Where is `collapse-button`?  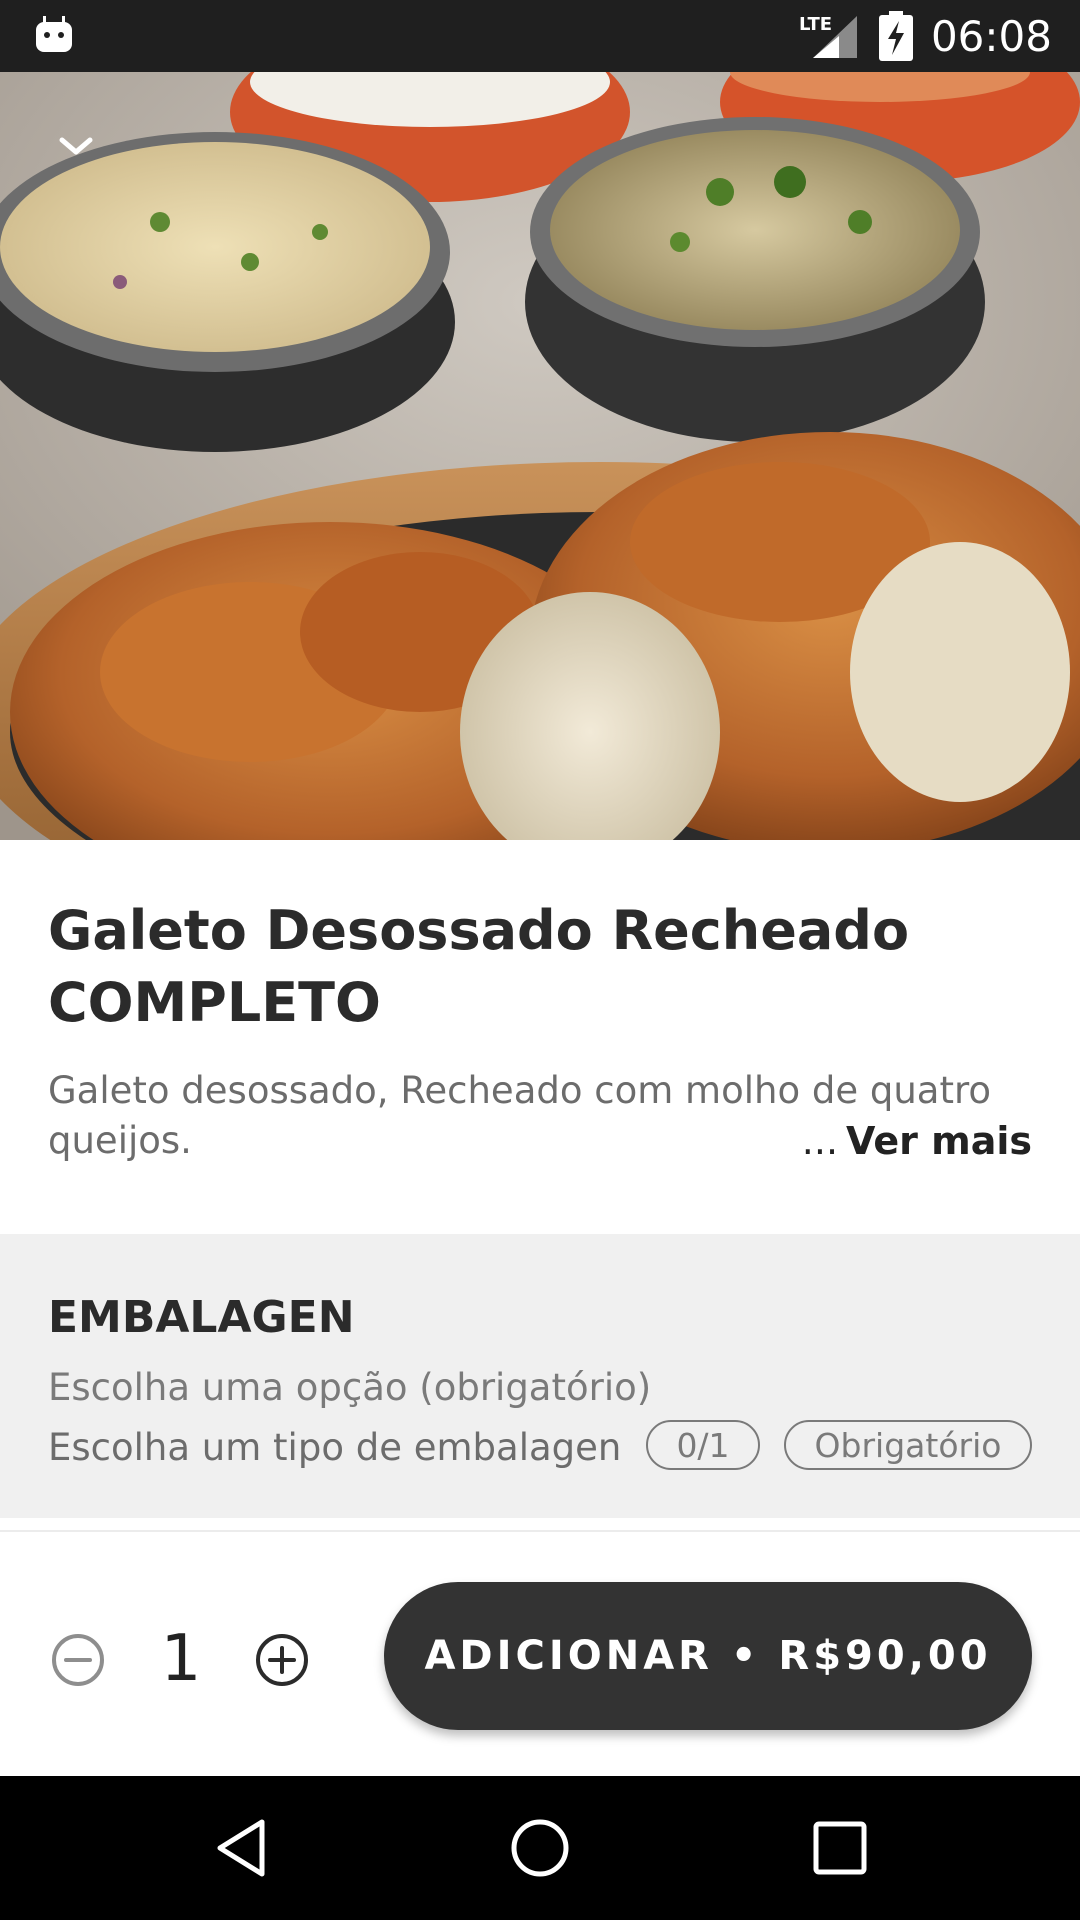 collapse-button is located at coordinates (83, 159).